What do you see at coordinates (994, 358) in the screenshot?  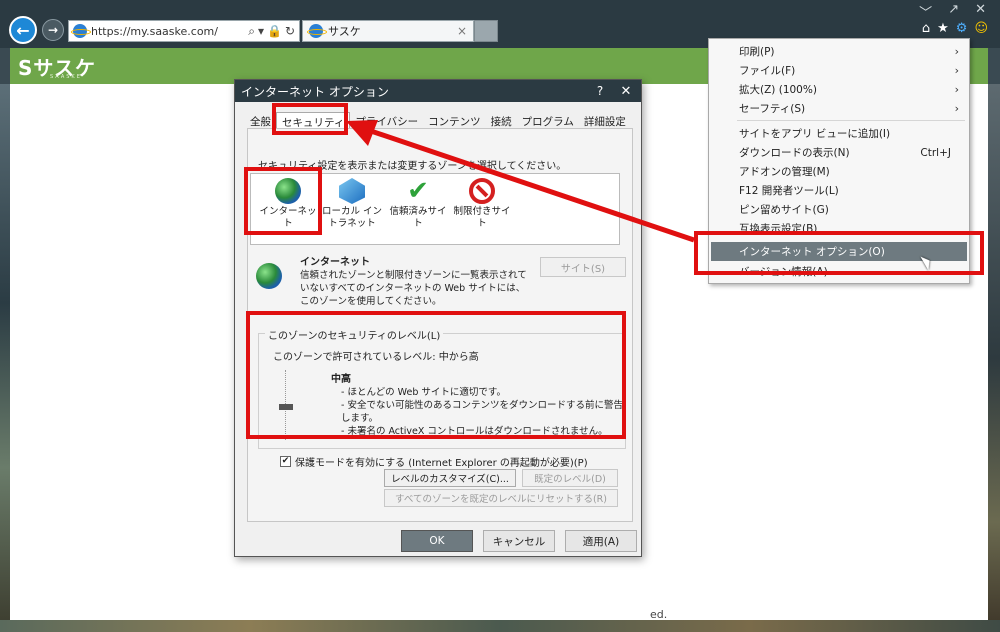 I see `desktop-background-right` at bounding box center [994, 358].